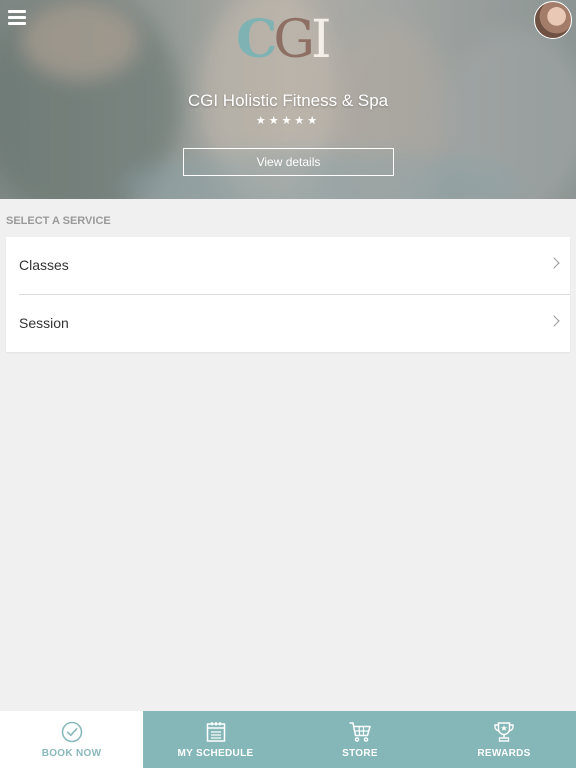 The height and width of the screenshot is (768, 576). Describe the element at coordinates (71, 753) in the screenshot. I see `tab-label: BOOK NOW` at that location.